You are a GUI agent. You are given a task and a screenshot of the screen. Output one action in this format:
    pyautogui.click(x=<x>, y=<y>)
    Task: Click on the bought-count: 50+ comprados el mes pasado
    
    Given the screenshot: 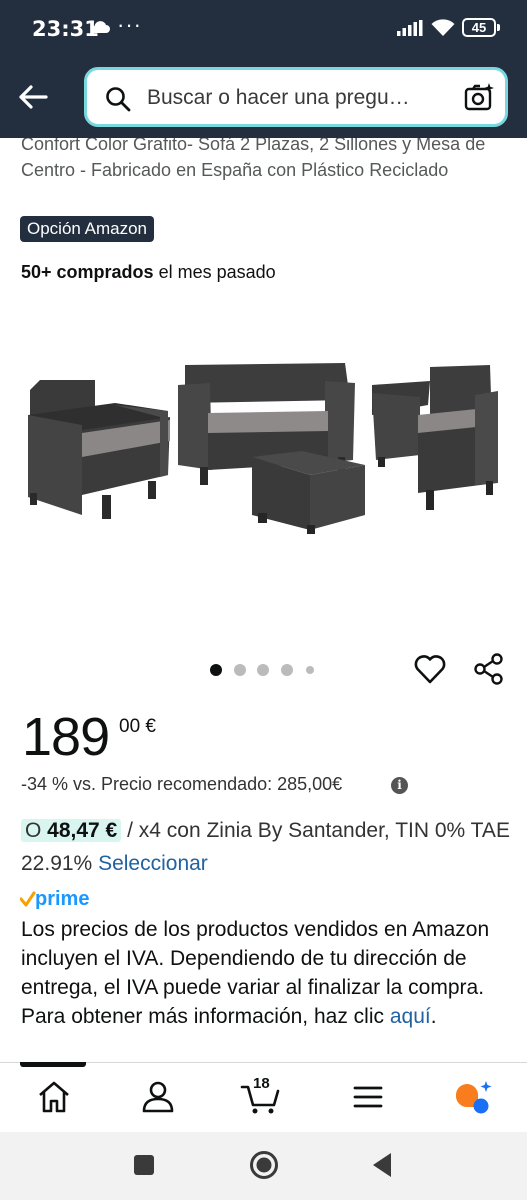 What is the action you would take?
    pyautogui.click(x=148, y=272)
    